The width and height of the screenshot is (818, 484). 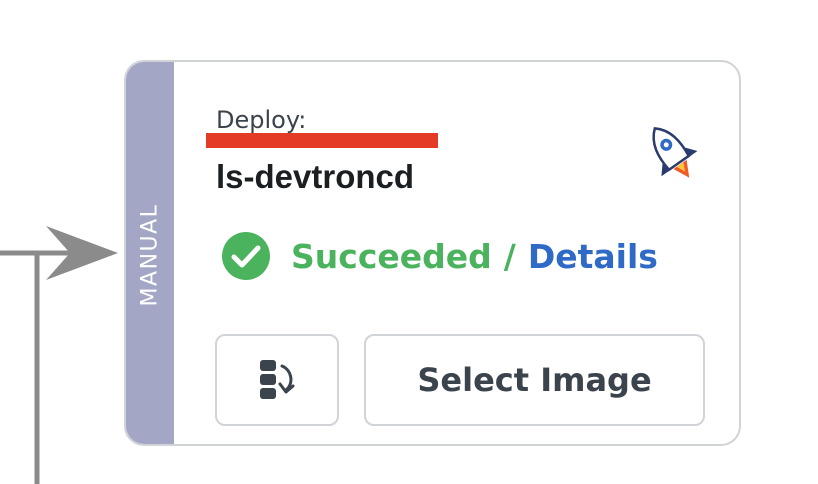 I want to click on pipeline-connector, so click(x=59, y=355).